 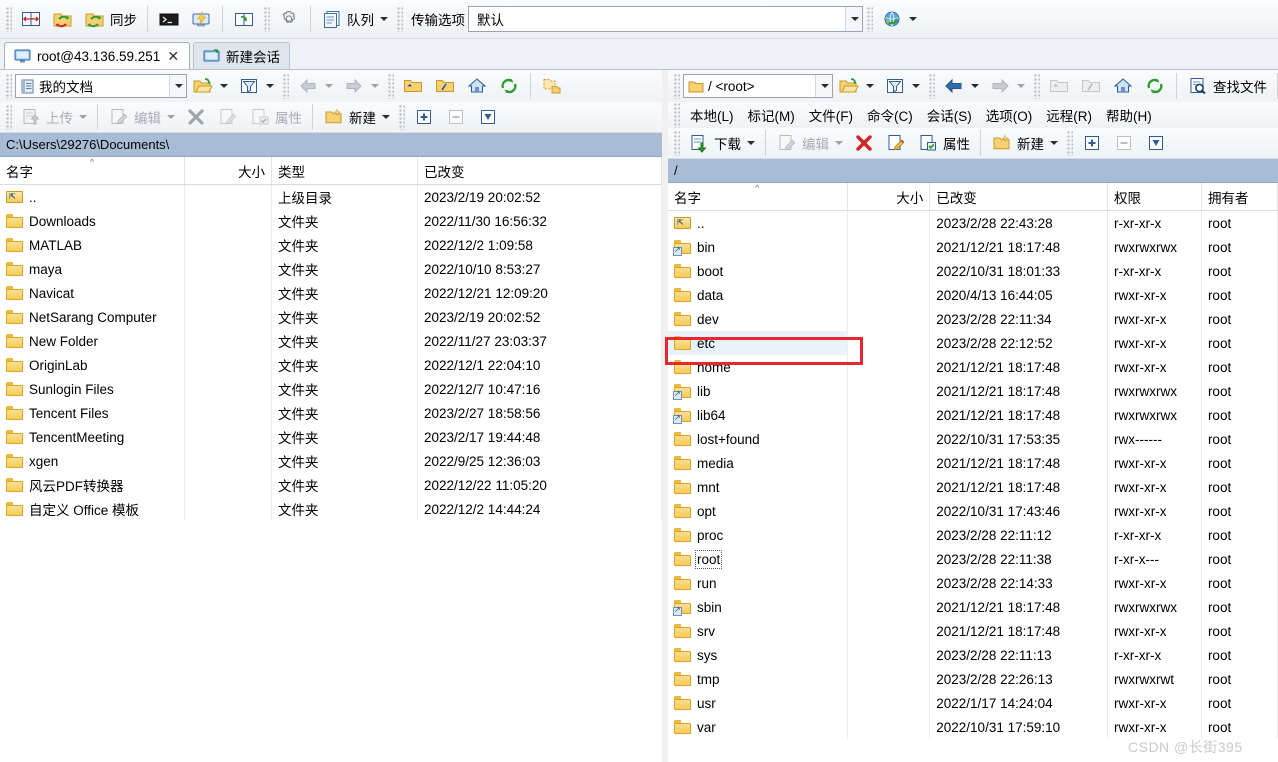 What do you see at coordinates (331, 509) in the screenshot?
I see `local-file-row: 自定义 Office 模板 文件夹 2022/12/2 14:44:24` at bounding box center [331, 509].